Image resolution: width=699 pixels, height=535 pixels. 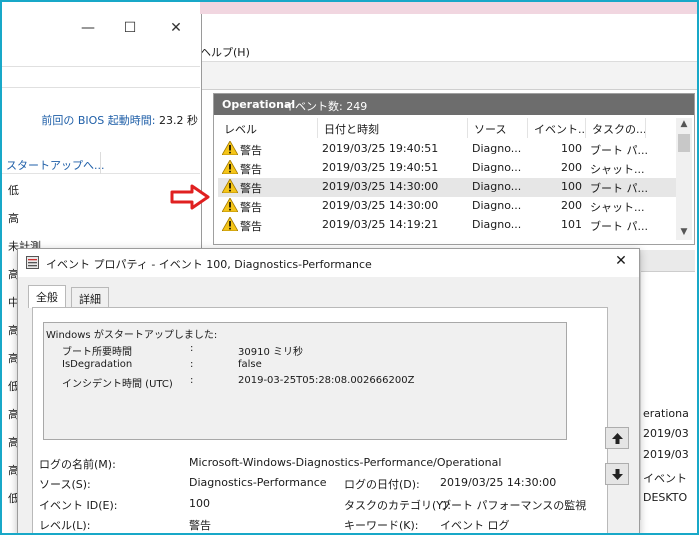 What do you see at coordinates (32, 262) in the screenshot?
I see `event-viewer-icon` at bounding box center [32, 262].